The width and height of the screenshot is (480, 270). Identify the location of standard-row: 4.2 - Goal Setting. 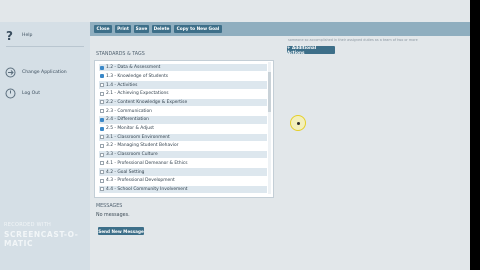
(183, 172).